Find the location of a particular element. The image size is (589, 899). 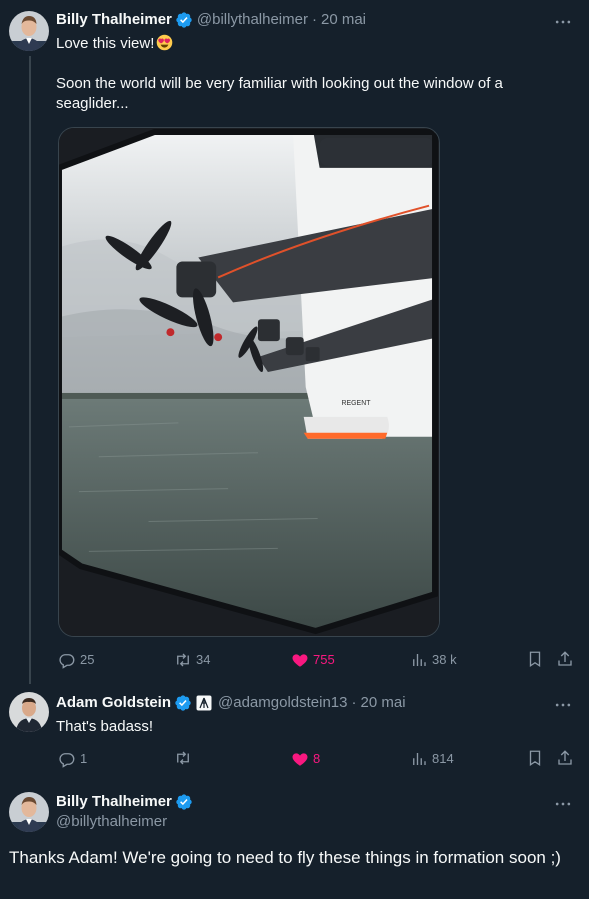

tweet-actions: 25 34 755 38 k is located at coordinates (315, 660).